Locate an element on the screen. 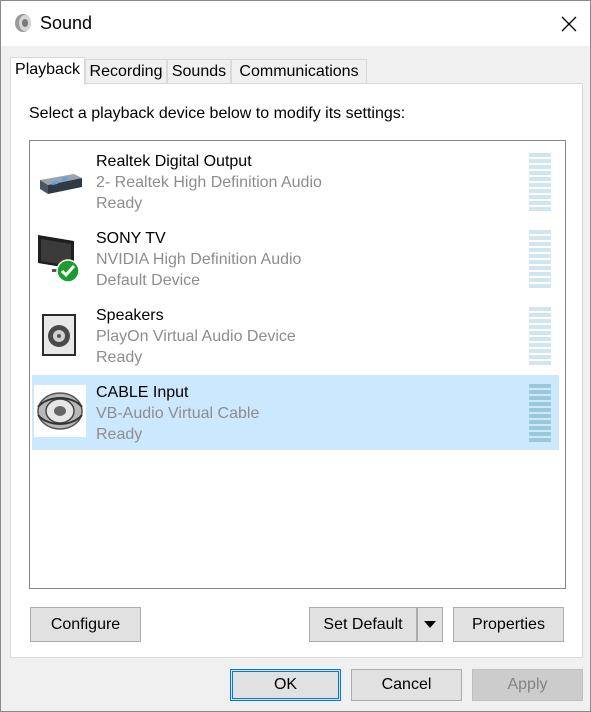 The height and width of the screenshot is (712, 591). digital-output-icon is located at coordinates (61, 184).